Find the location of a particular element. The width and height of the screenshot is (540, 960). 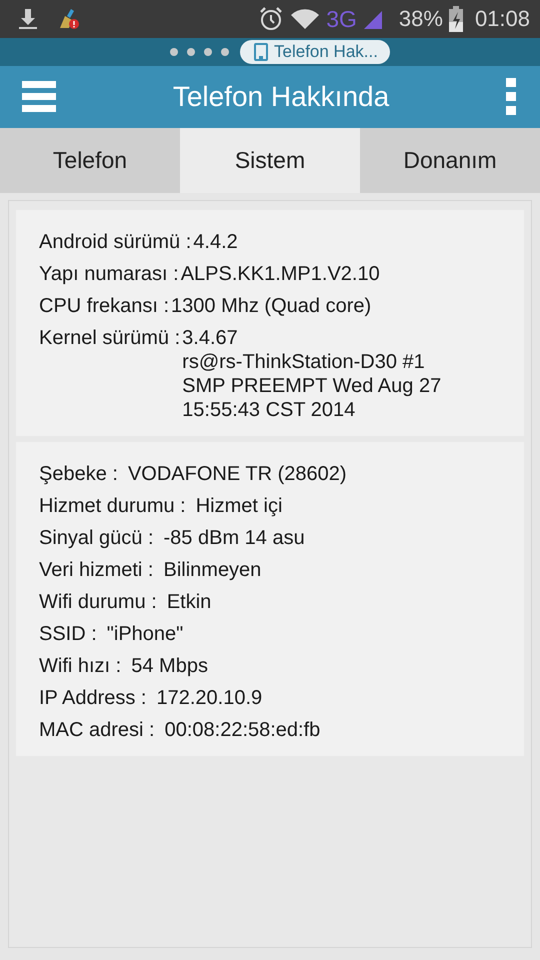

info-value: rs@rs-ThinkStation-D30 #1 is located at coordinates (304, 362).